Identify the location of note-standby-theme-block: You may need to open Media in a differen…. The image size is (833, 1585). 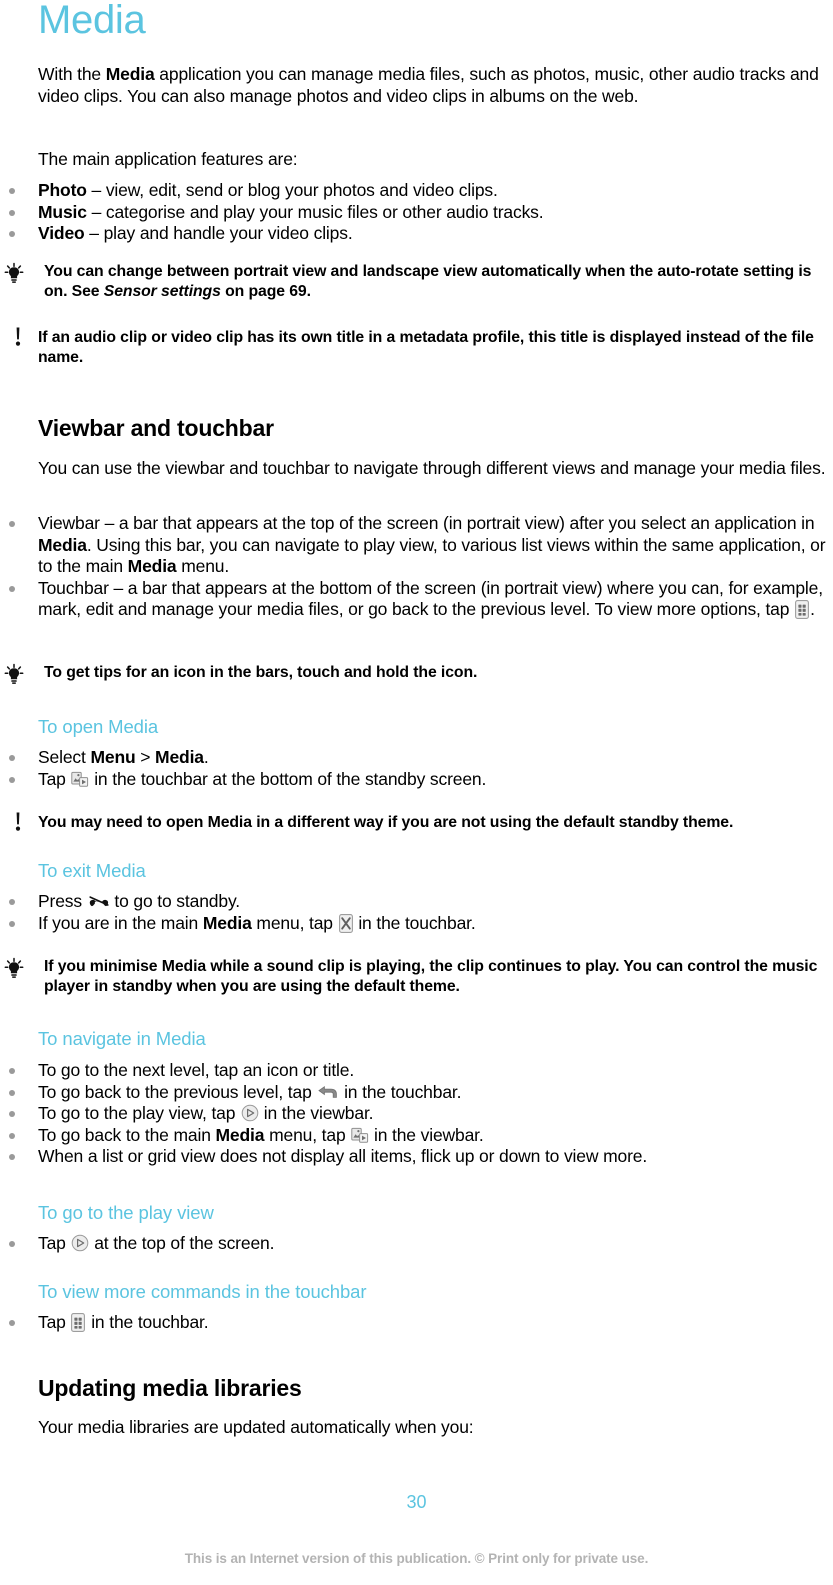
(416, 822).